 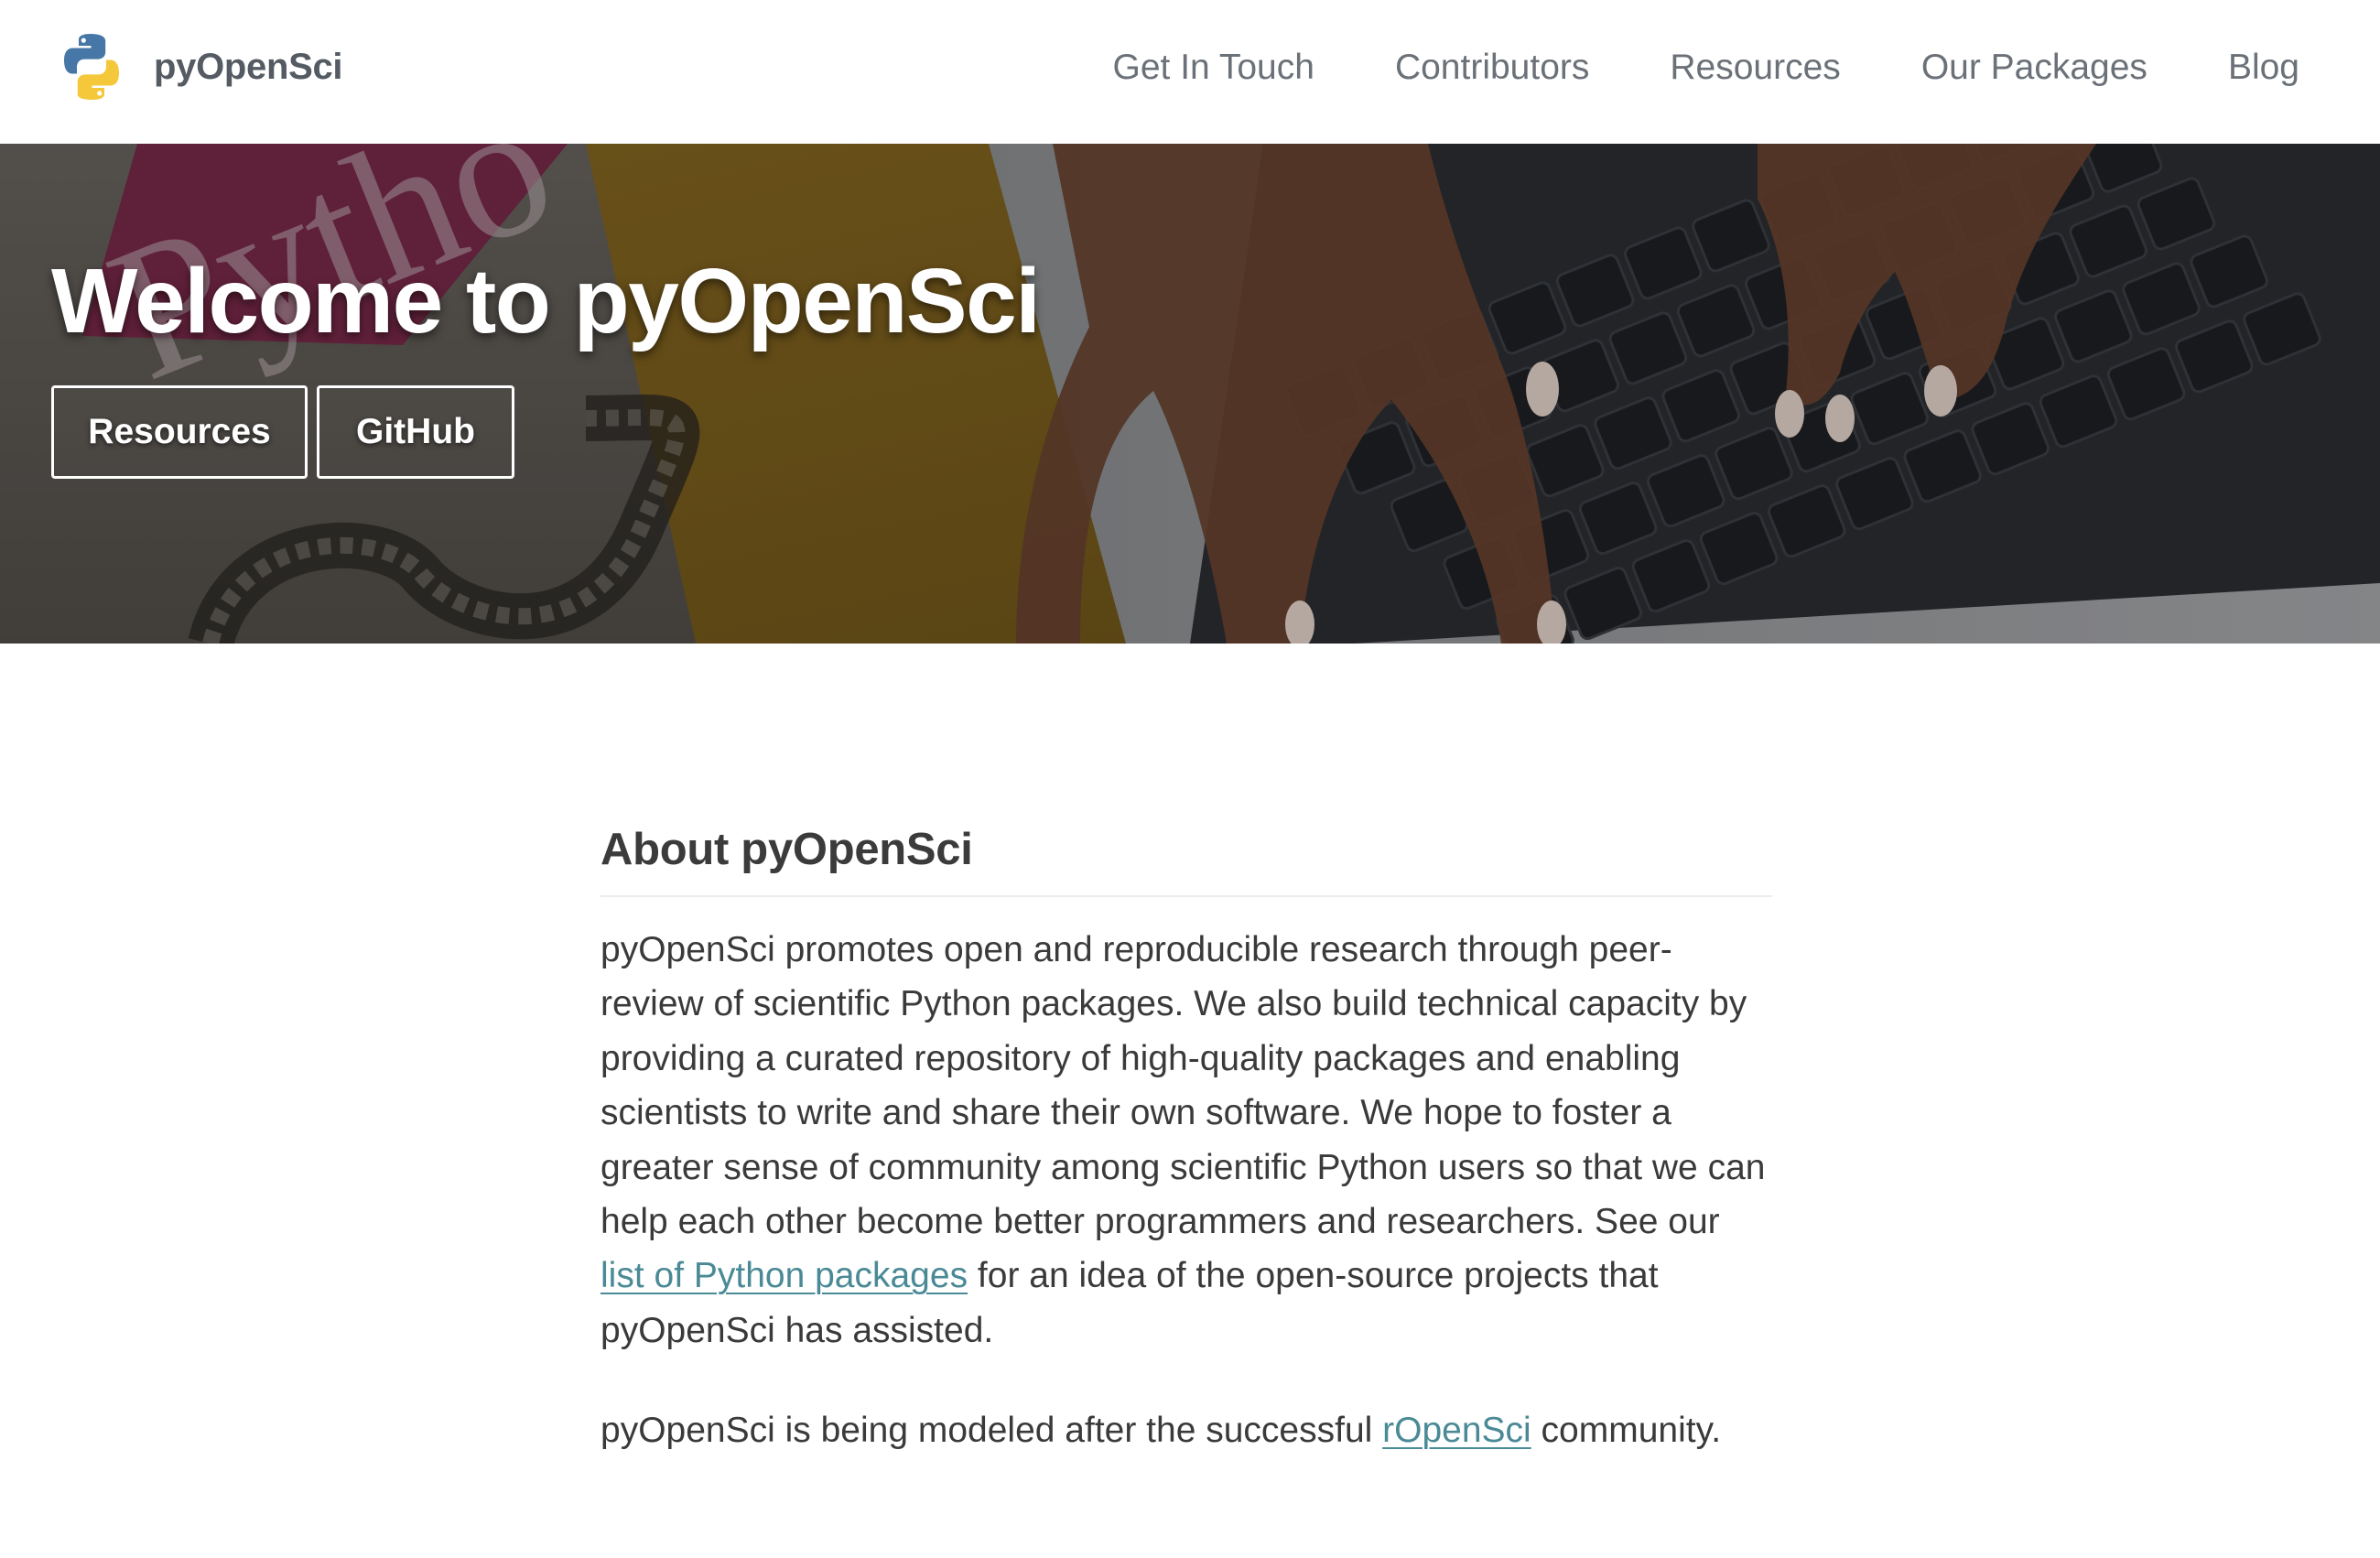 I want to click on python-packages-link: list of Python packages, so click(x=784, y=1275).